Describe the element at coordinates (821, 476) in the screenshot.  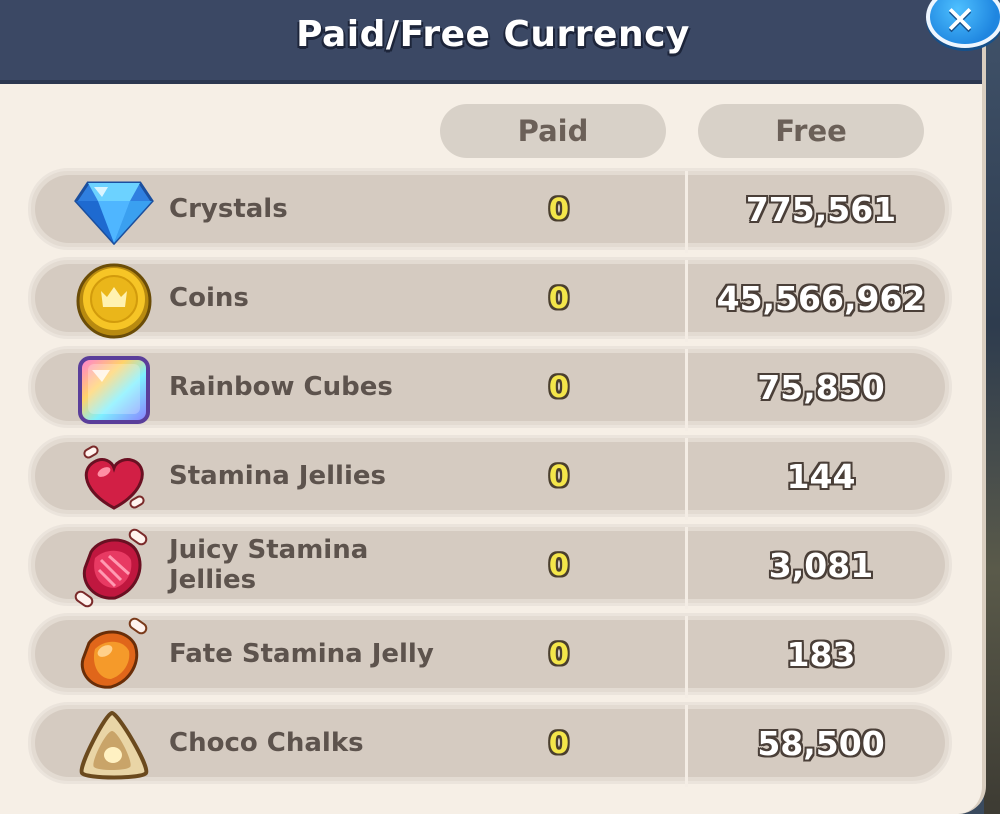
I see `free-amount: 144` at that location.